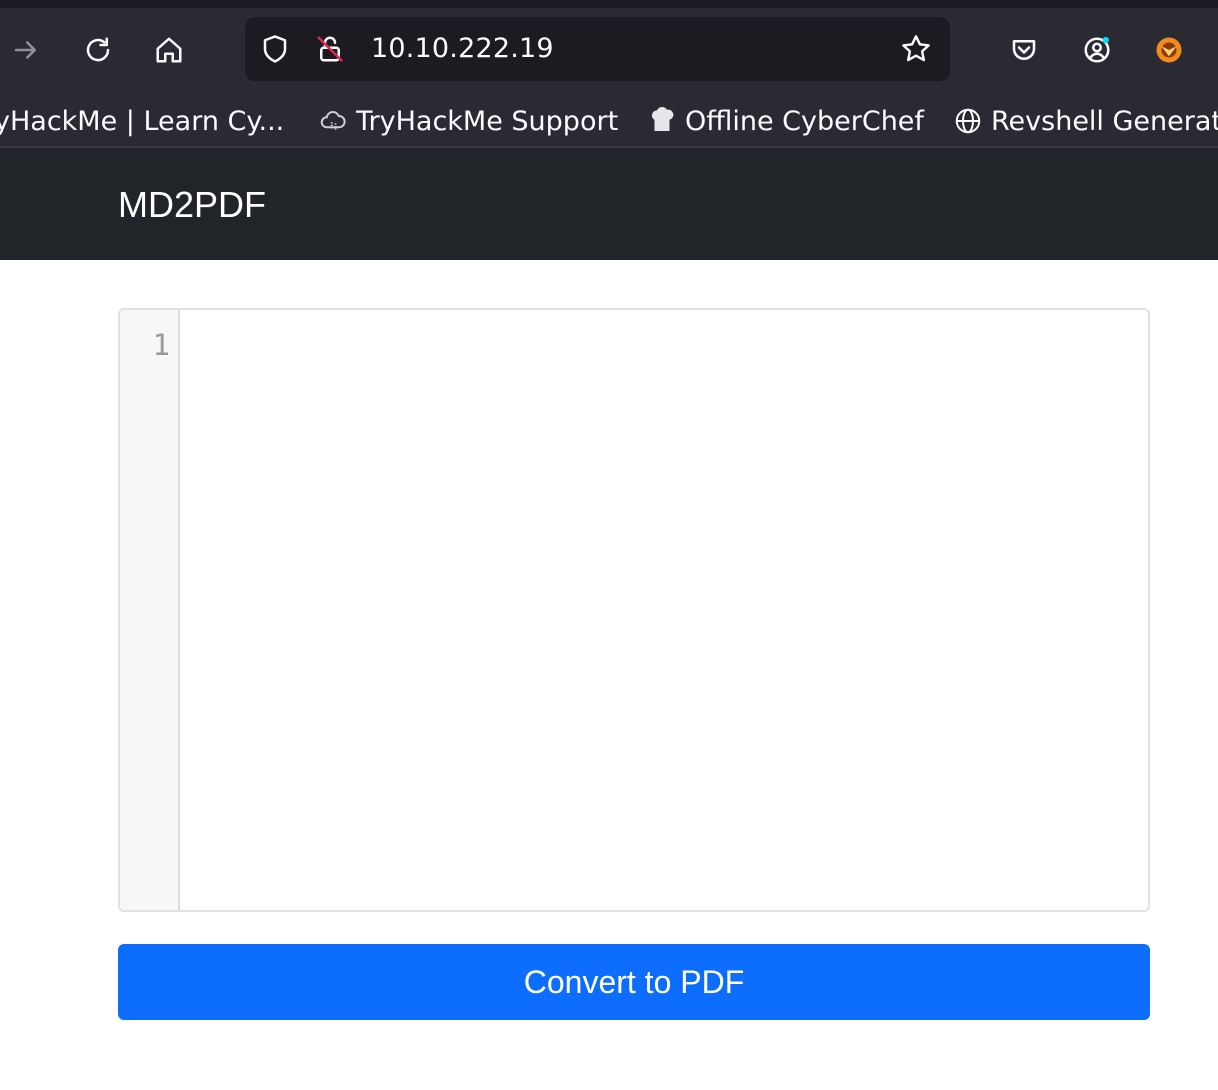 Image resolution: width=1218 pixels, height=1090 pixels. I want to click on bookmark-cyberchef: Offline CyberChef, so click(785, 121).